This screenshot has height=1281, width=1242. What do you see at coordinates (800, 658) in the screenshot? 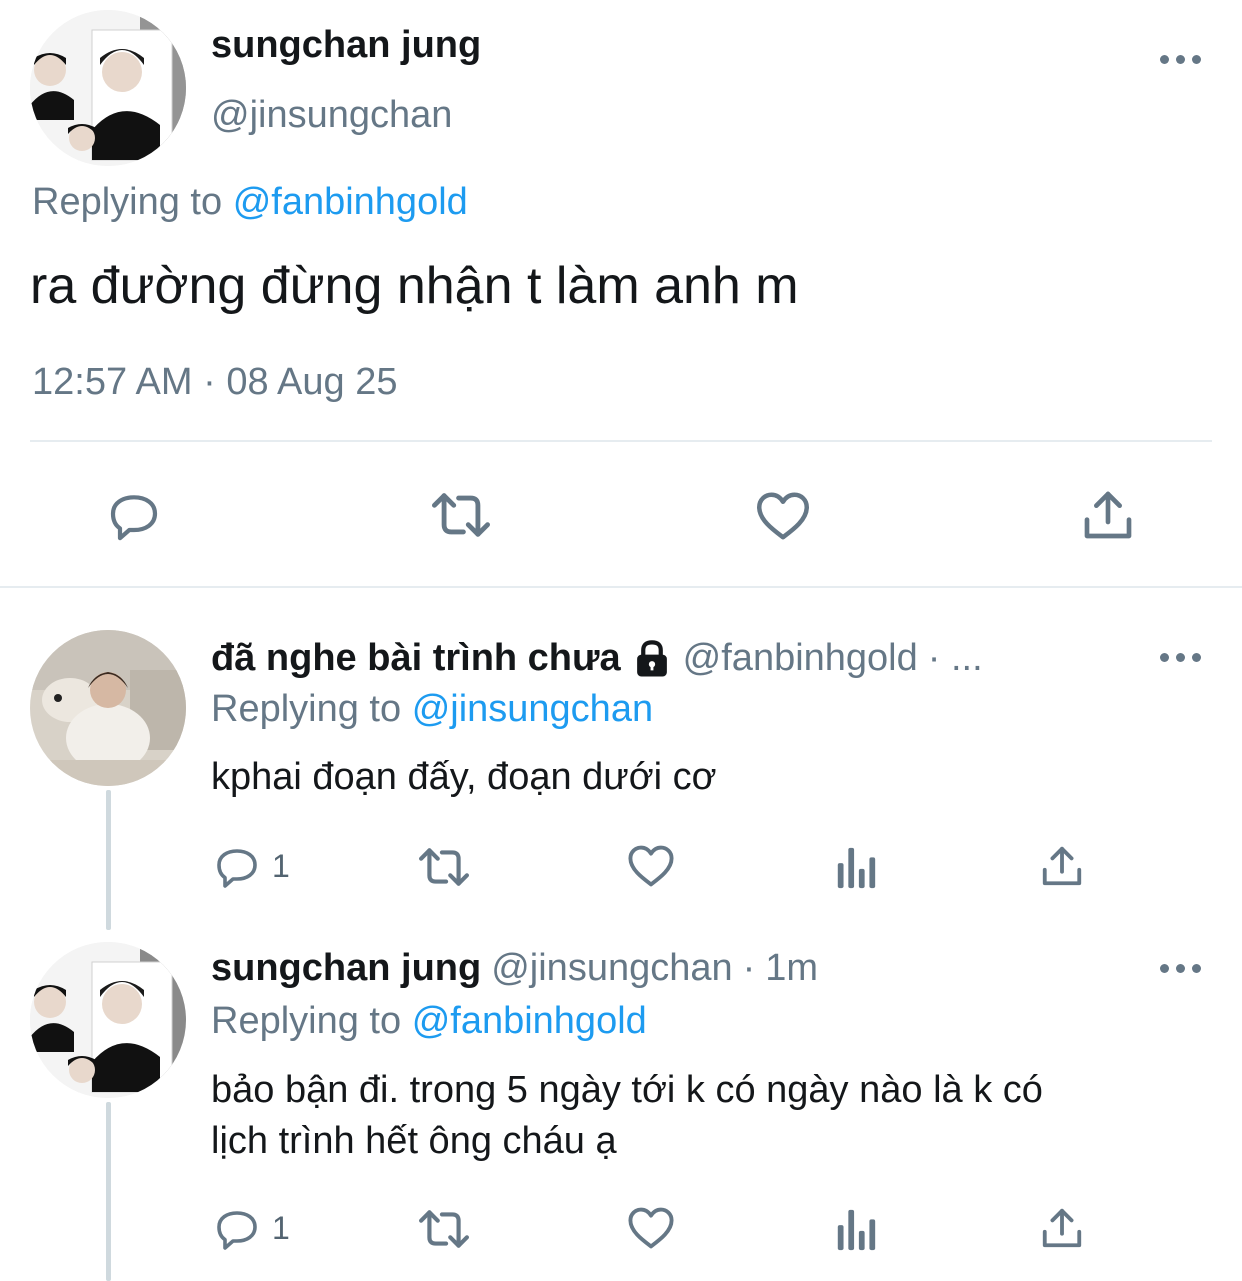
I see `handle: @fanbinhgold` at bounding box center [800, 658].